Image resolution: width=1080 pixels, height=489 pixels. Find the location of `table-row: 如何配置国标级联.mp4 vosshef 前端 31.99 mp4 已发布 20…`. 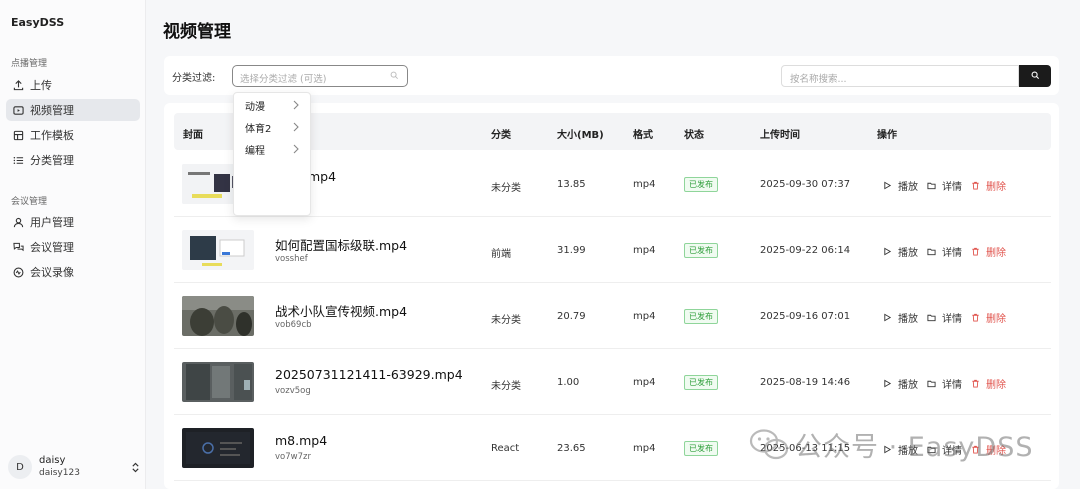

table-row: 如何配置国标级联.mp4 vosshef 前端 31.99 mp4 已发布 20… is located at coordinates (612, 250).